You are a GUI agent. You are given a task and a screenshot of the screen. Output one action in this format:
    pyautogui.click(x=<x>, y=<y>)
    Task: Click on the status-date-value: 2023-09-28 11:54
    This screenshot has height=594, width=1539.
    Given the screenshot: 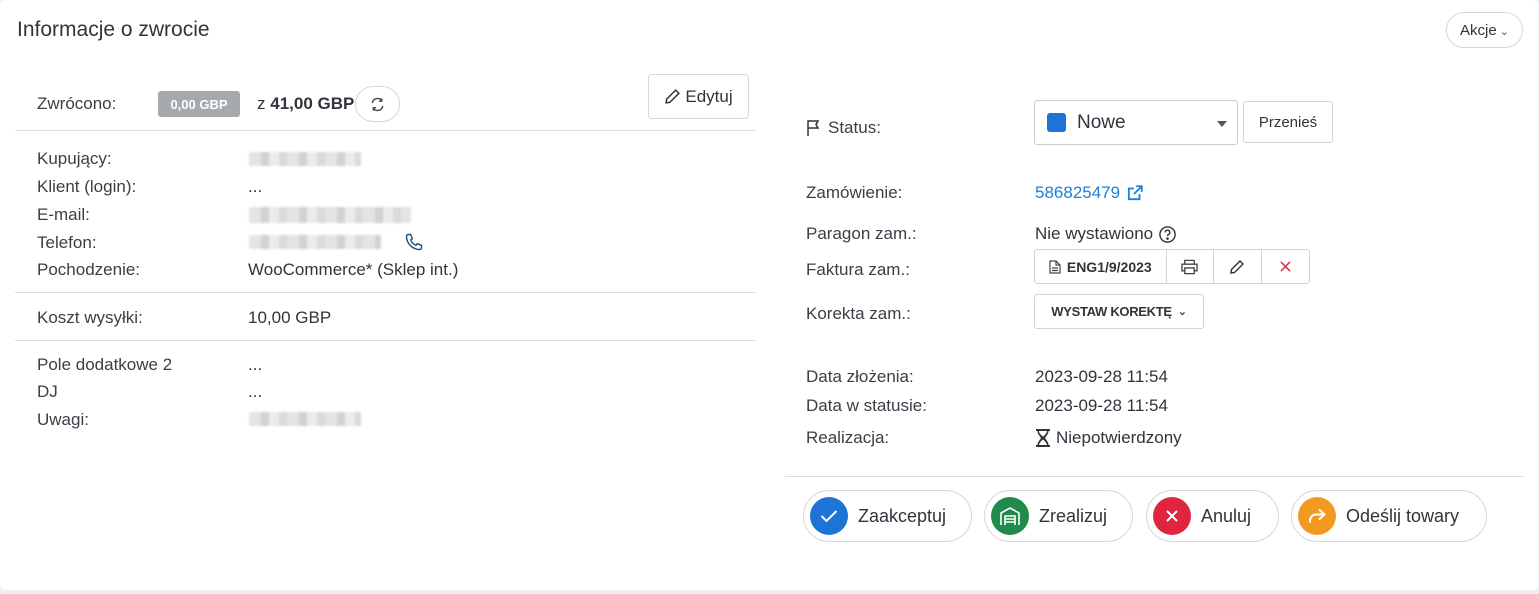 What is the action you would take?
    pyautogui.click(x=1101, y=405)
    